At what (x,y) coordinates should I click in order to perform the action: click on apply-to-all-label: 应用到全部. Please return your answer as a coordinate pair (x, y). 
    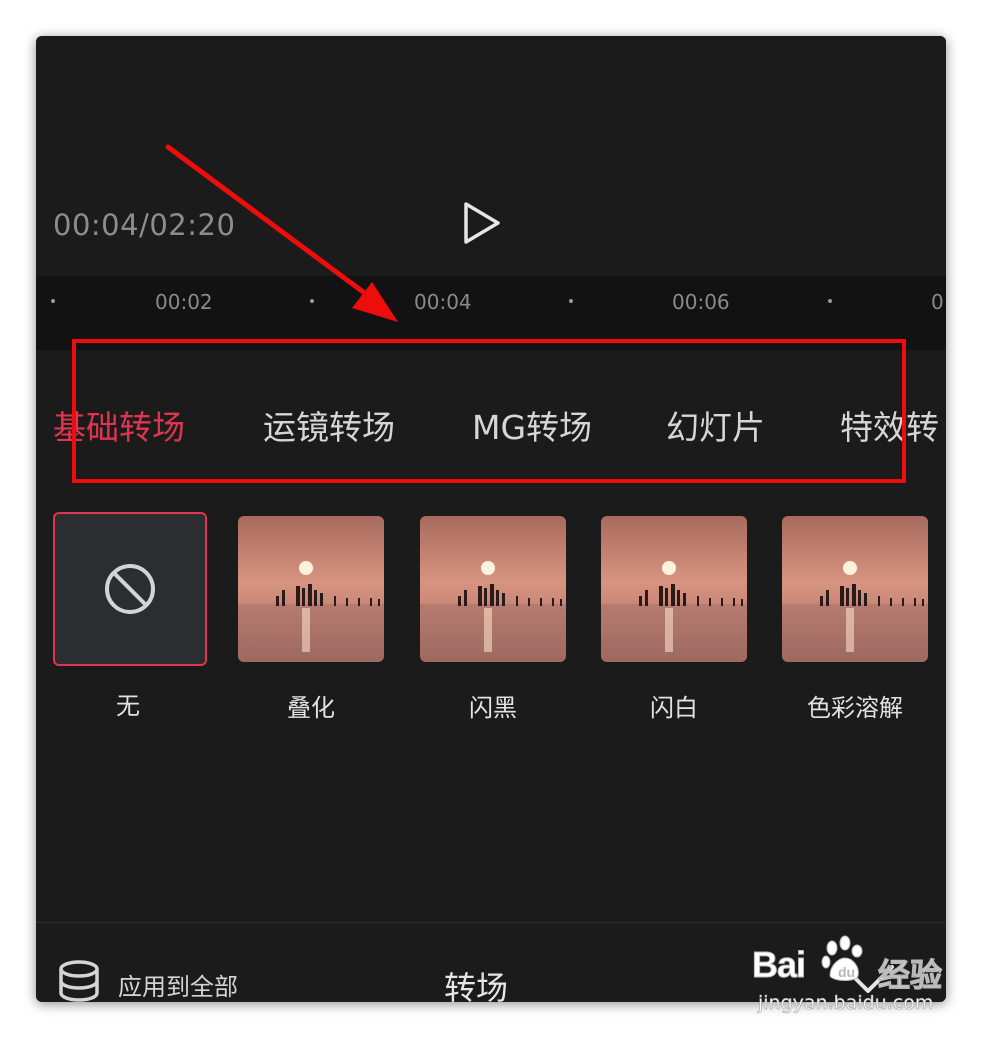
    Looking at the image, I should click on (178, 987).